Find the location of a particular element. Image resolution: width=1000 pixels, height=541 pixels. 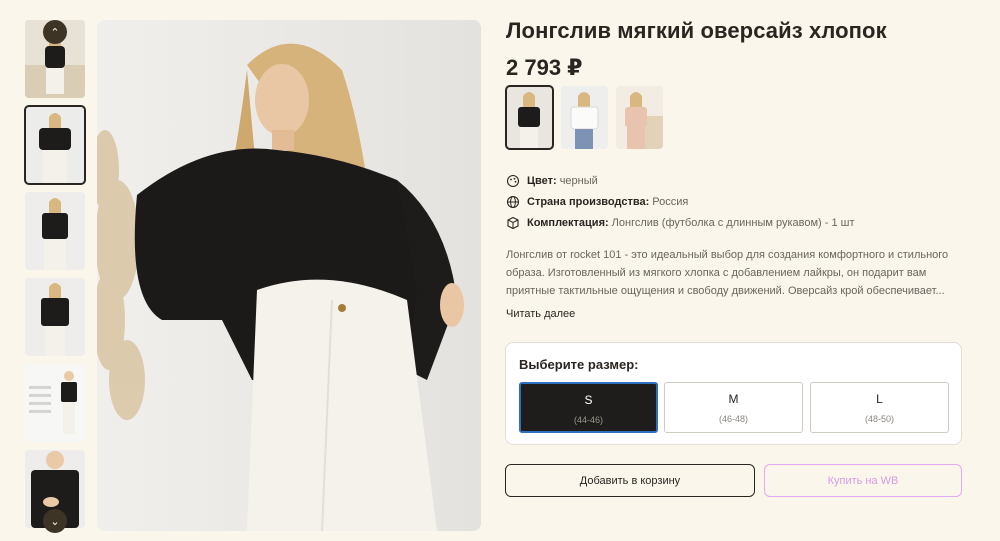

read-more-link: Читать далее is located at coordinates (540, 314).